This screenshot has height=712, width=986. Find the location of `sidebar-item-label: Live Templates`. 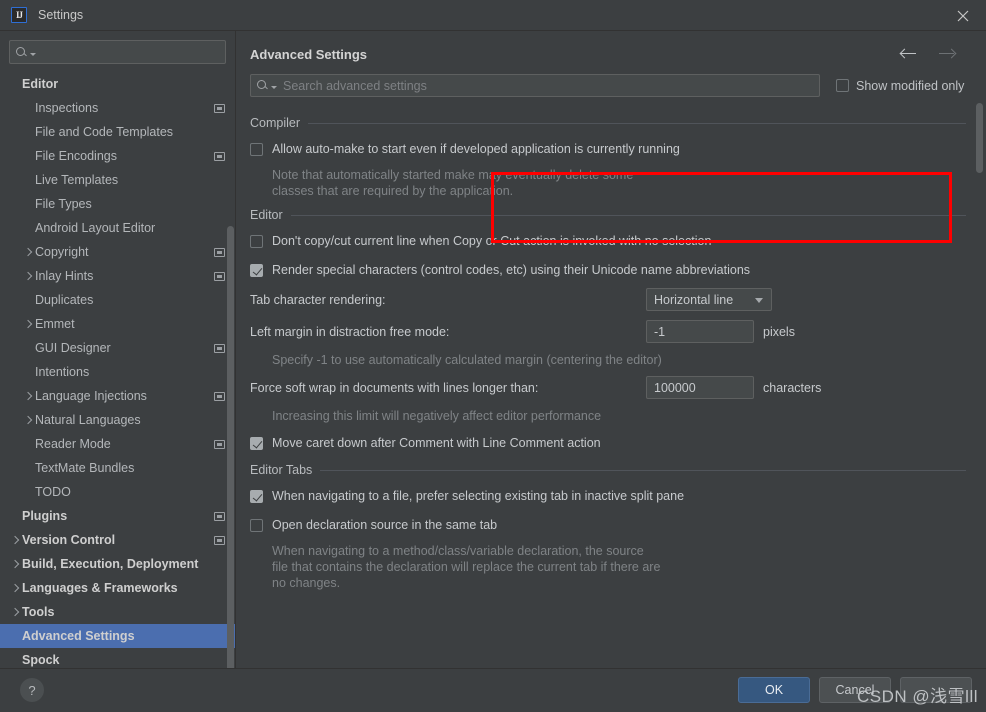

sidebar-item-label: Live Templates is located at coordinates (77, 180).